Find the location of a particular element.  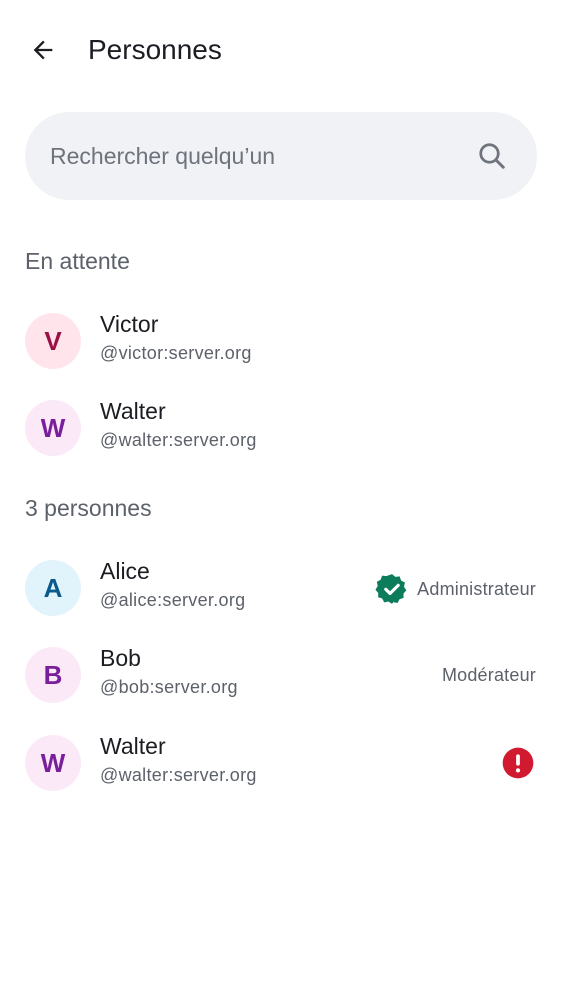

list-item: V Victor @victor:server.org is located at coordinates (281, 341).